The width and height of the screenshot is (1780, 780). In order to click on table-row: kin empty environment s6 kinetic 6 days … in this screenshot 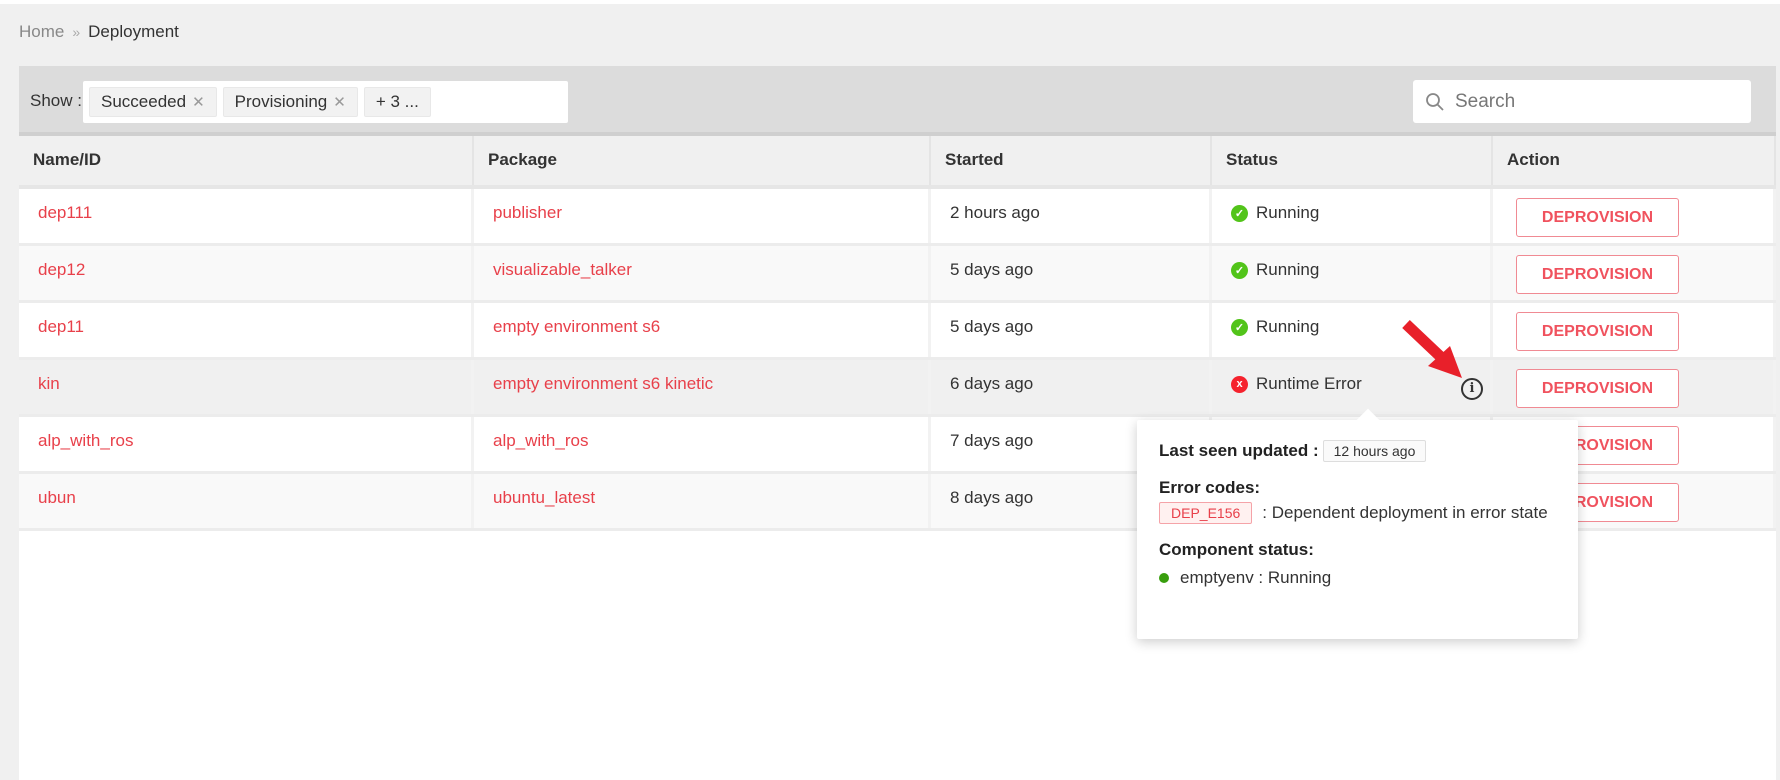, I will do `click(897, 388)`.